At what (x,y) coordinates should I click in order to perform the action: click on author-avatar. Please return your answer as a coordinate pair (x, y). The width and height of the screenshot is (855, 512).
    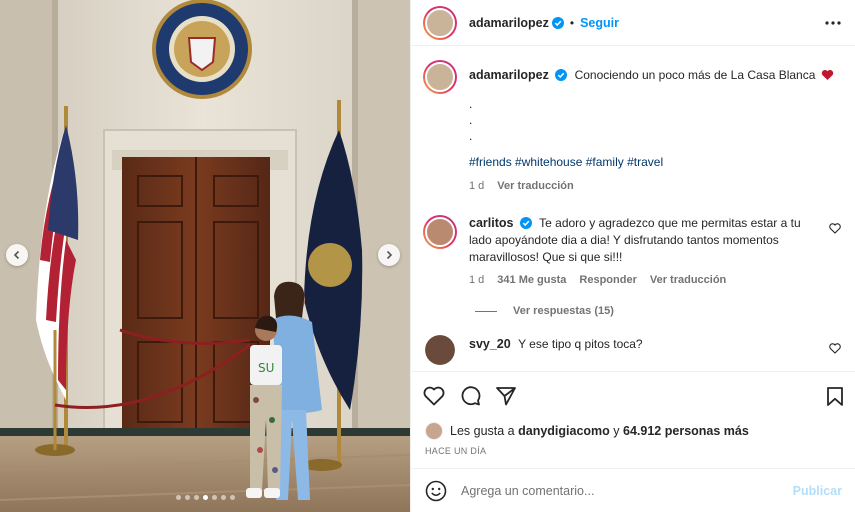
    Looking at the image, I should click on (440, 22).